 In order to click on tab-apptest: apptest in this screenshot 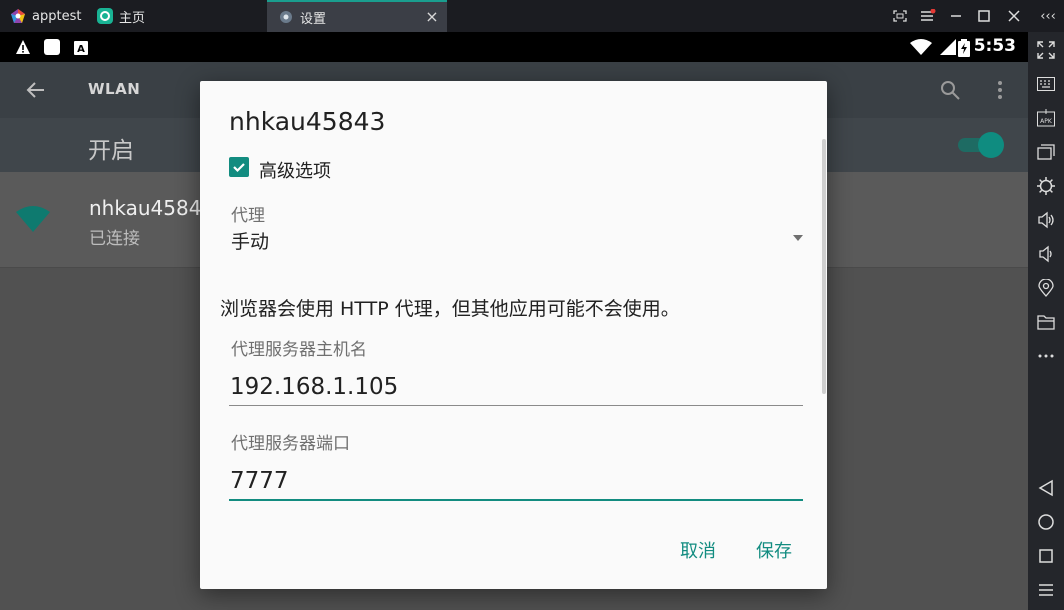, I will do `click(50, 16)`.